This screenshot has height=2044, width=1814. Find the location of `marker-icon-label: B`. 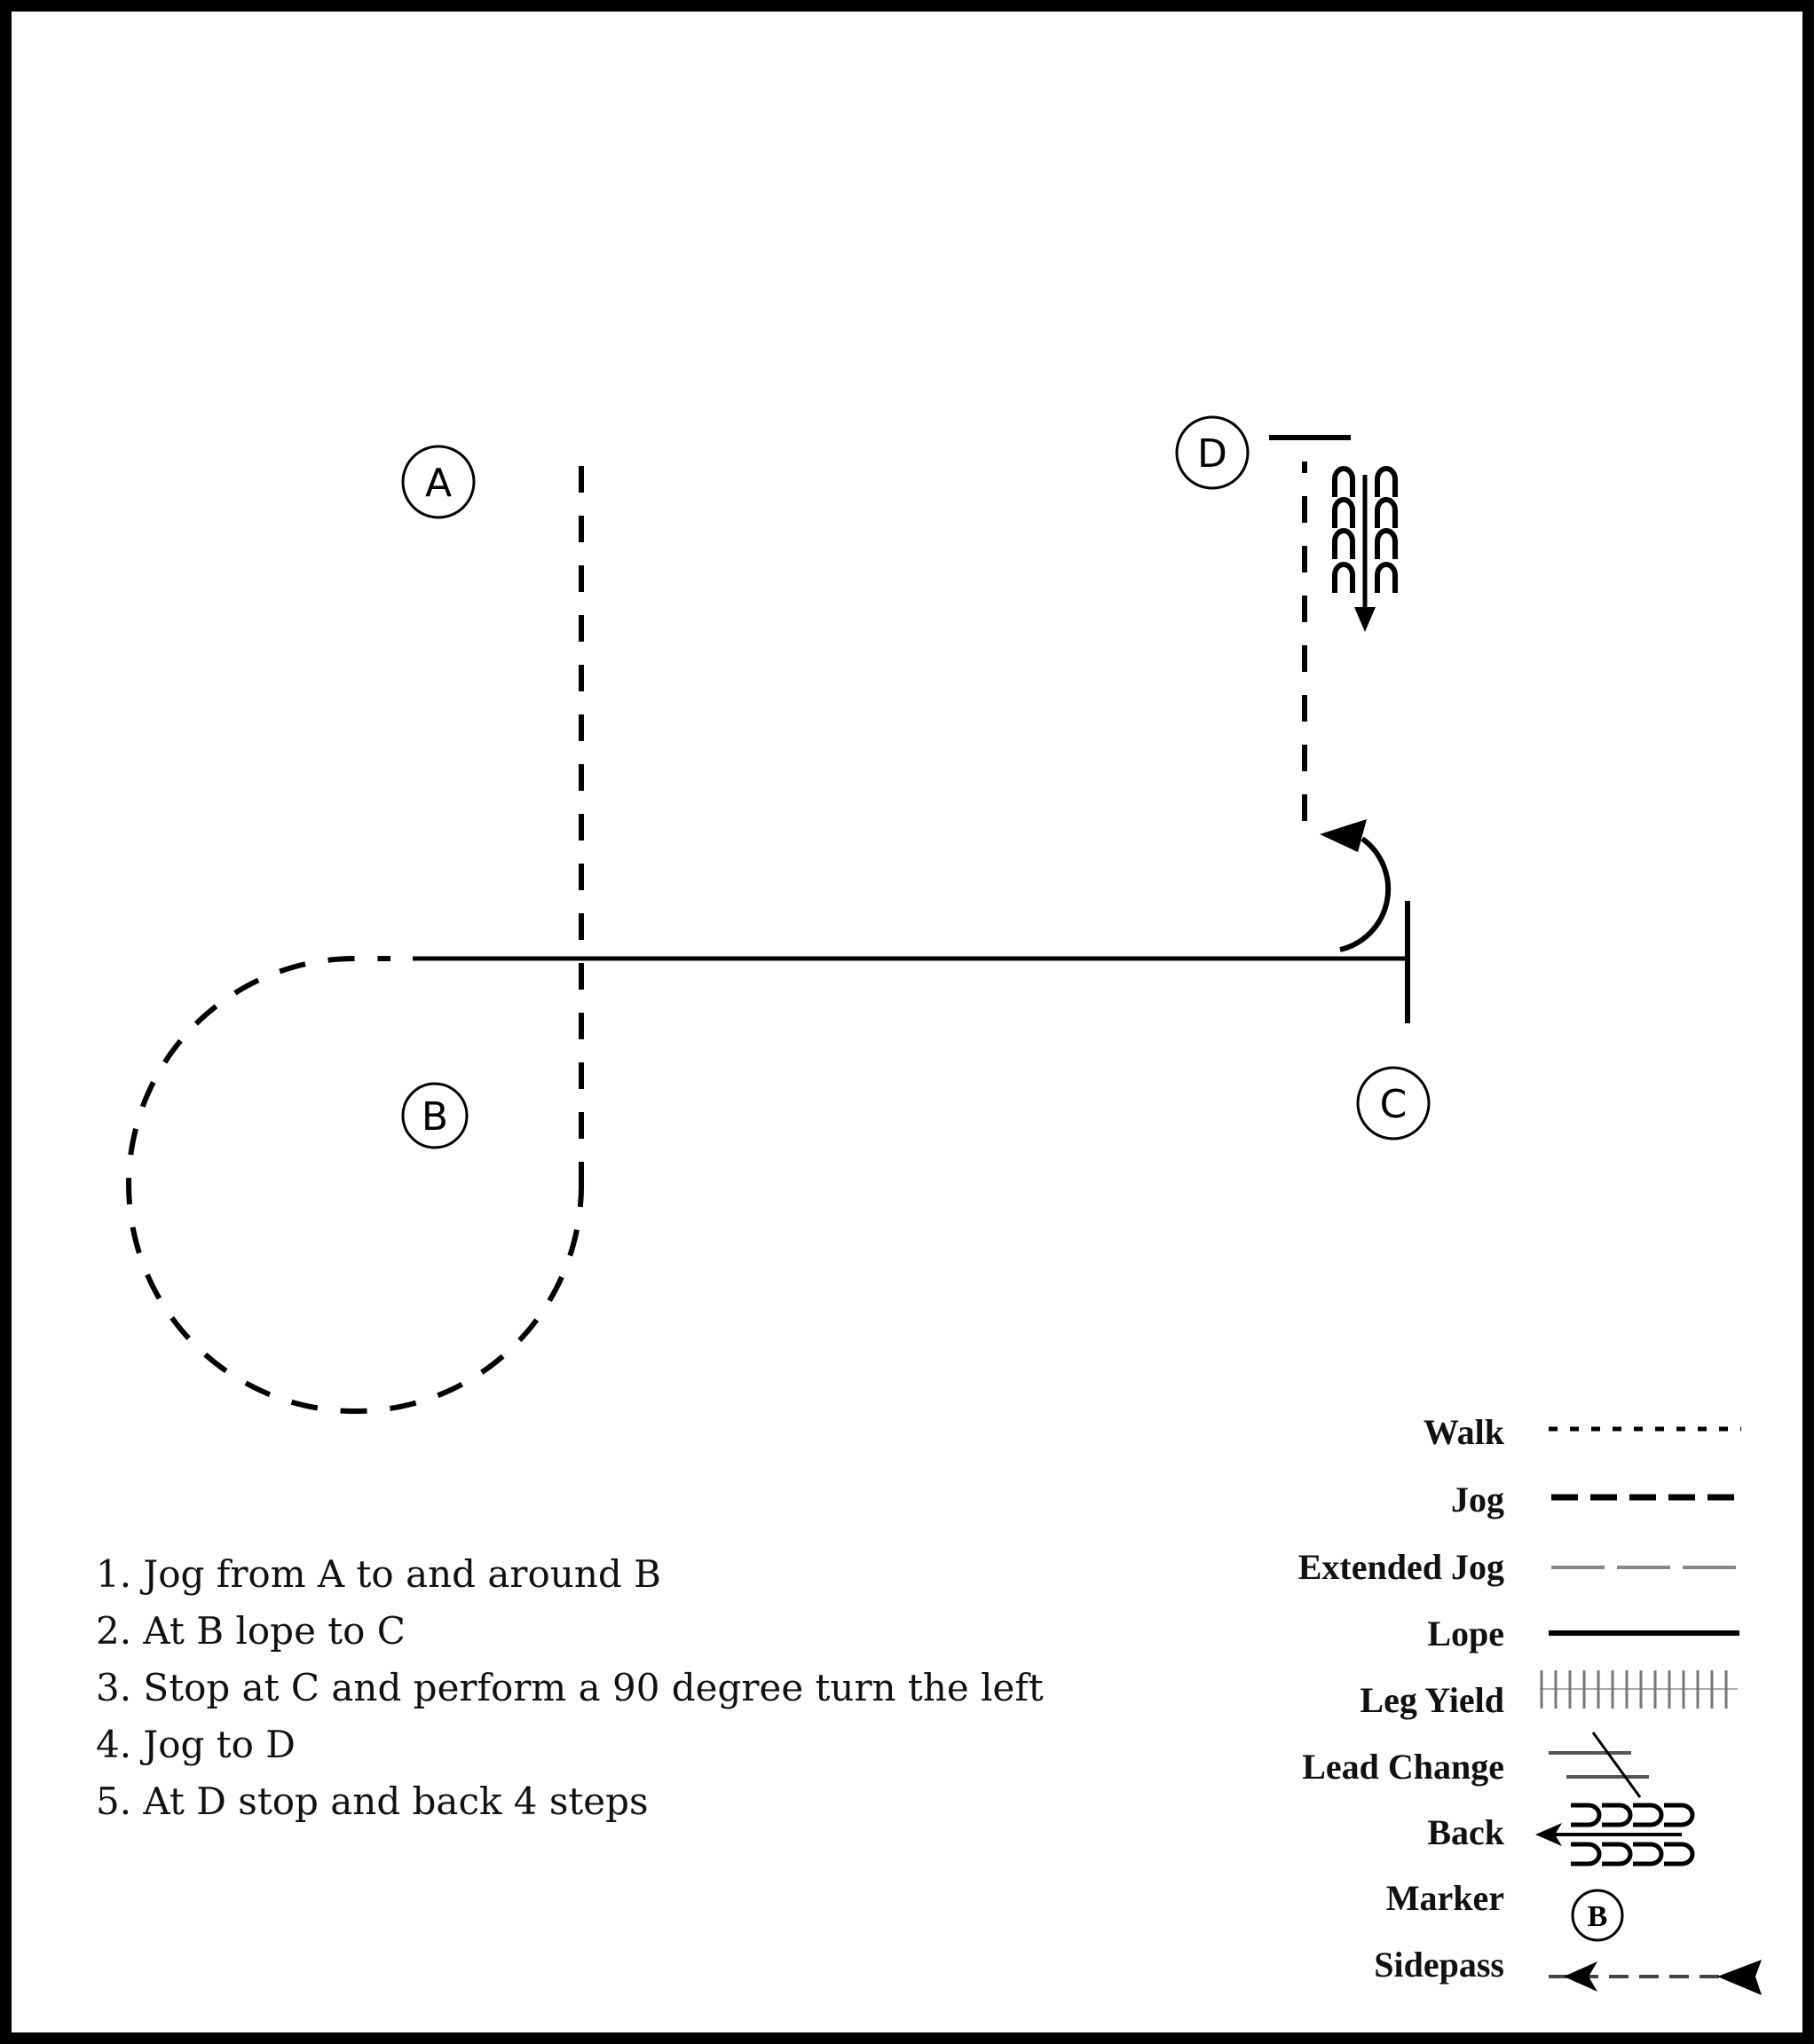

marker-icon-label: B is located at coordinates (1598, 1916).